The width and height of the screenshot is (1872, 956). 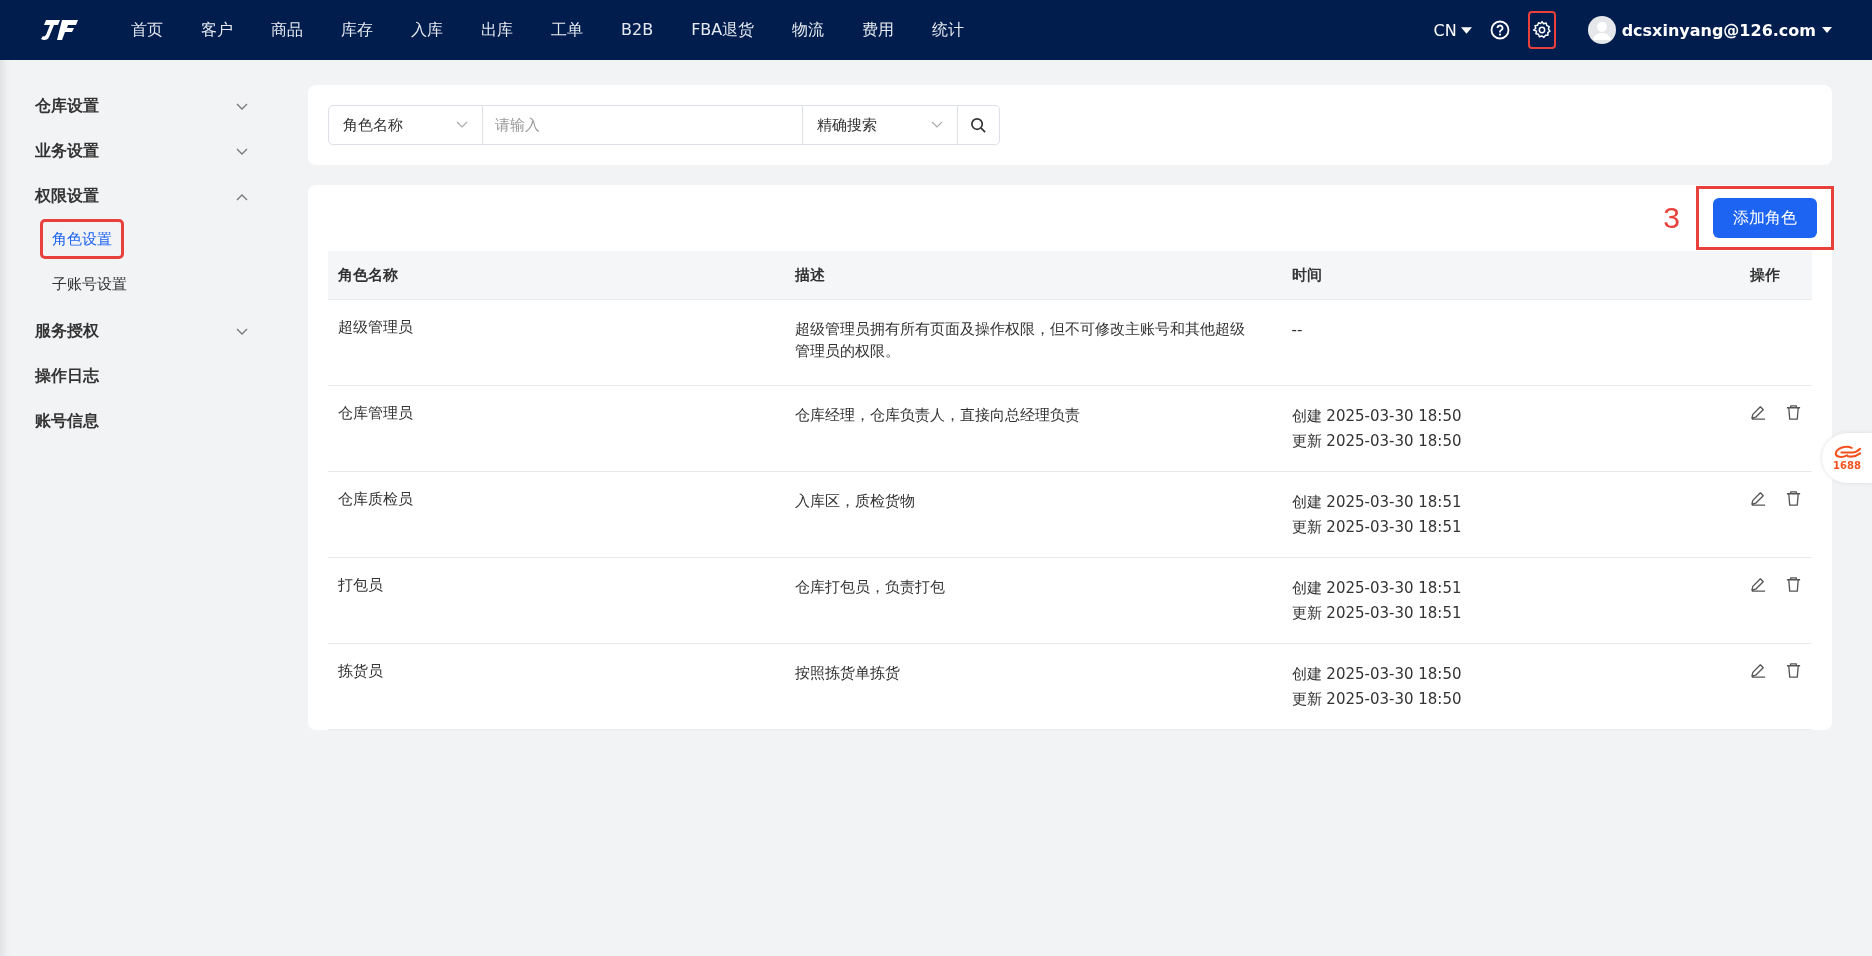 I want to click on settings-button, so click(x=1541, y=30).